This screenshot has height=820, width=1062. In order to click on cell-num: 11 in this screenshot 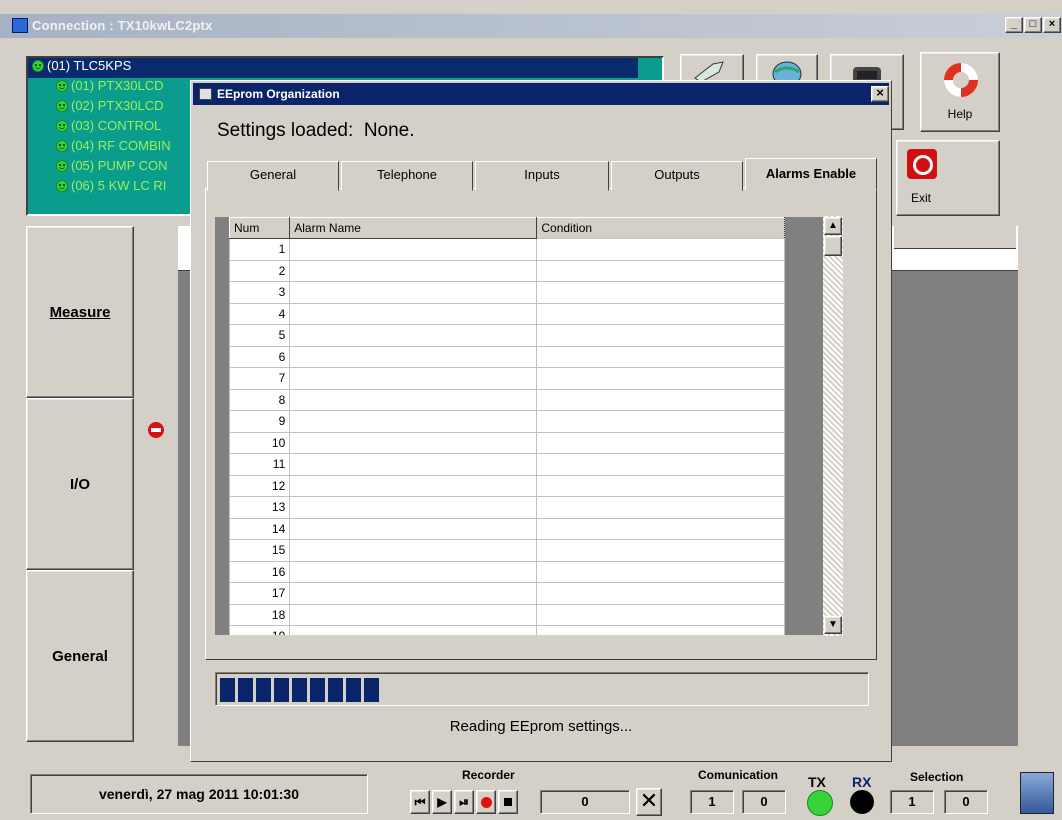, I will do `click(259, 464)`.